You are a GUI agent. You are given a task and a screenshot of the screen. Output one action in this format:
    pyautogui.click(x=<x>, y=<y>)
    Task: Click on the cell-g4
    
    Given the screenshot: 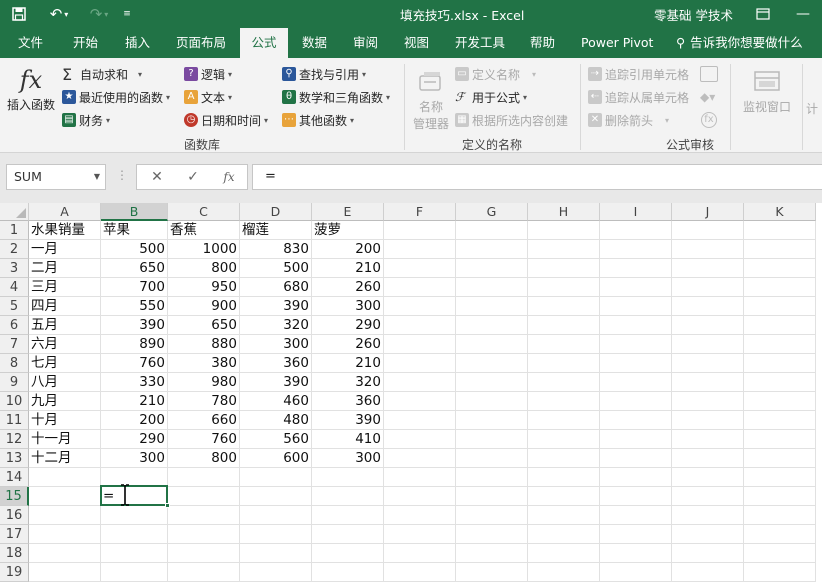 What is the action you would take?
    pyautogui.click(x=492, y=287)
    